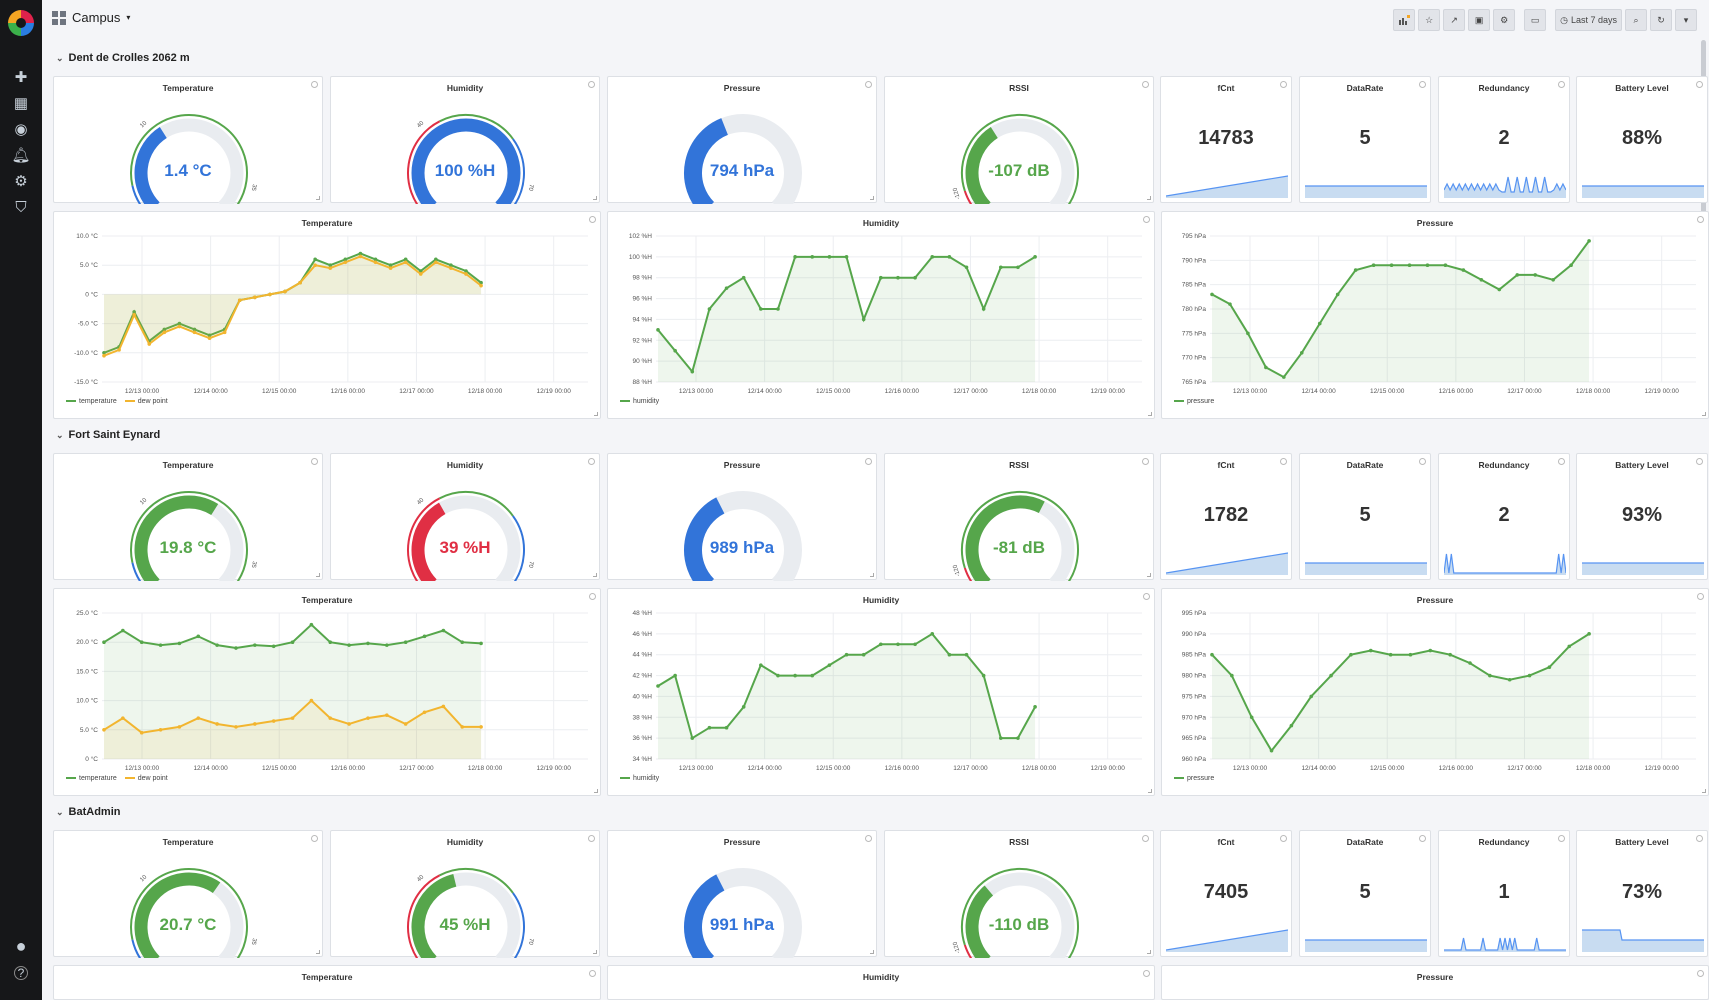 The image size is (1709, 1000). Describe the element at coordinates (21, 946) in the screenshot. I see `user-avatar-icon: ●` at that location.